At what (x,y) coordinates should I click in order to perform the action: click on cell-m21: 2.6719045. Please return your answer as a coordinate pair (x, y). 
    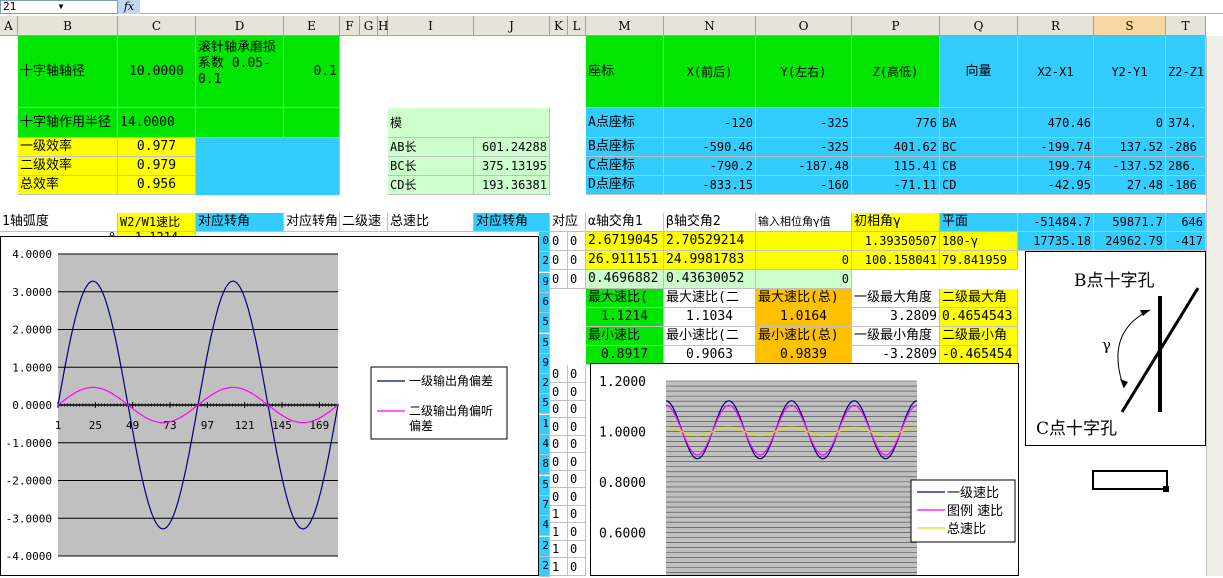
    Looking at the image, I should click on (625, 241).